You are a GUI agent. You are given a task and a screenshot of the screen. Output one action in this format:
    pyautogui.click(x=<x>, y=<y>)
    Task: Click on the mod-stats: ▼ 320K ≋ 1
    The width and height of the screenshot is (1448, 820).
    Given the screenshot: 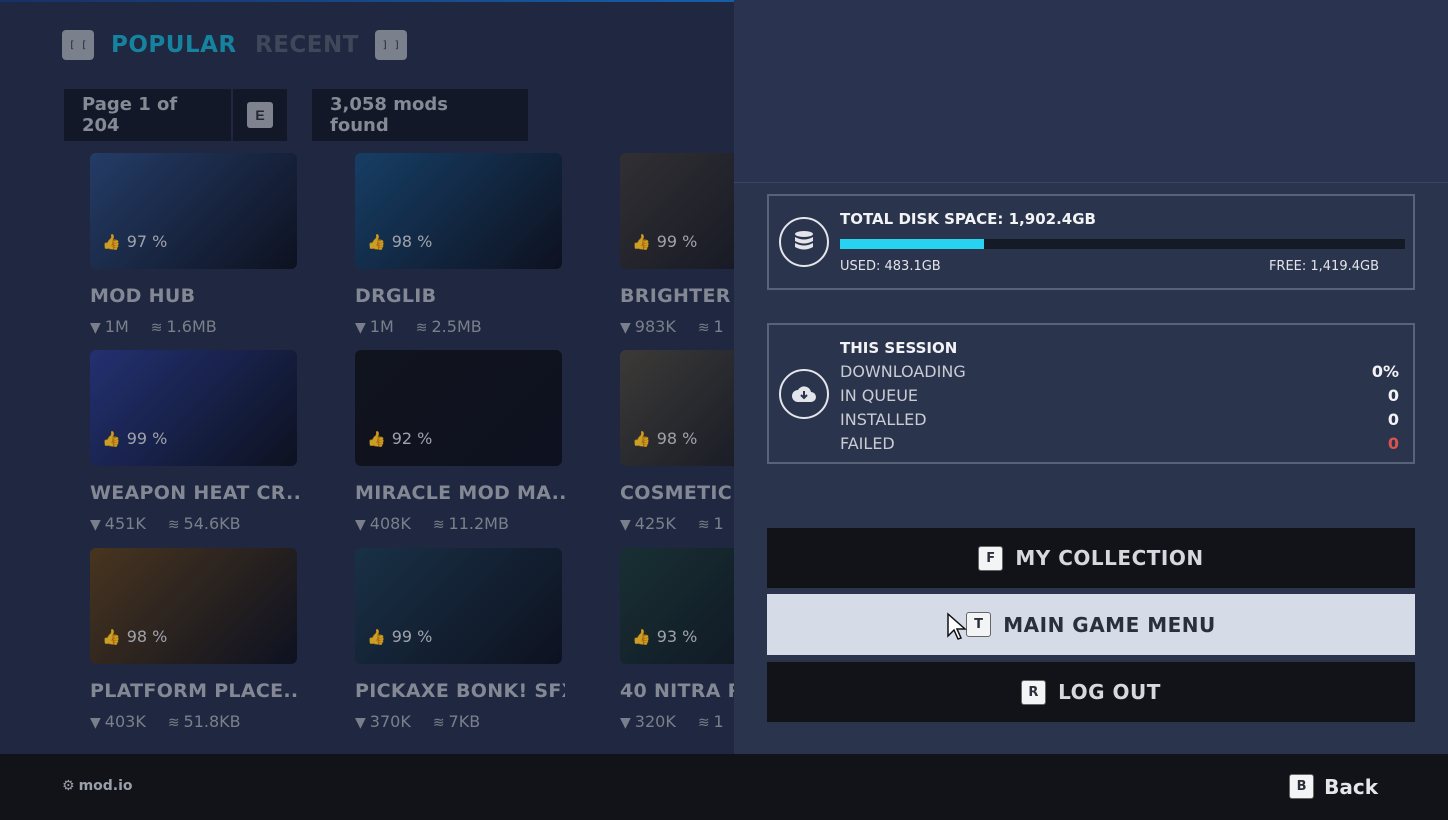 What is the action you would take?
    pyautogui.click(x=677, y=721)
    